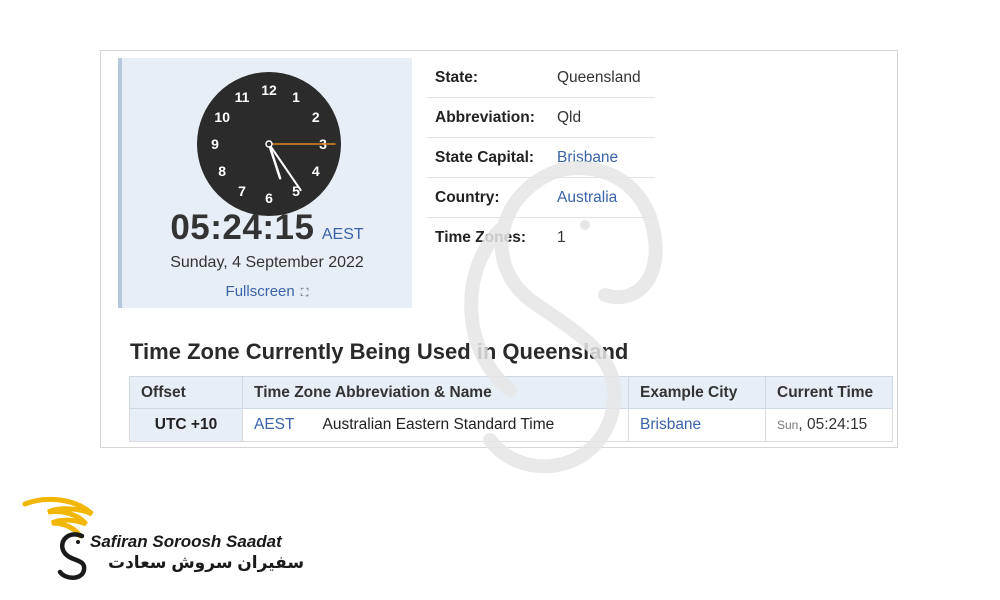 The height and width of the screenshot is (600, 1000). Describe the element at coordinates (186, 425) in the screenshot. I see `offset-cell: UTC +10` at that location.